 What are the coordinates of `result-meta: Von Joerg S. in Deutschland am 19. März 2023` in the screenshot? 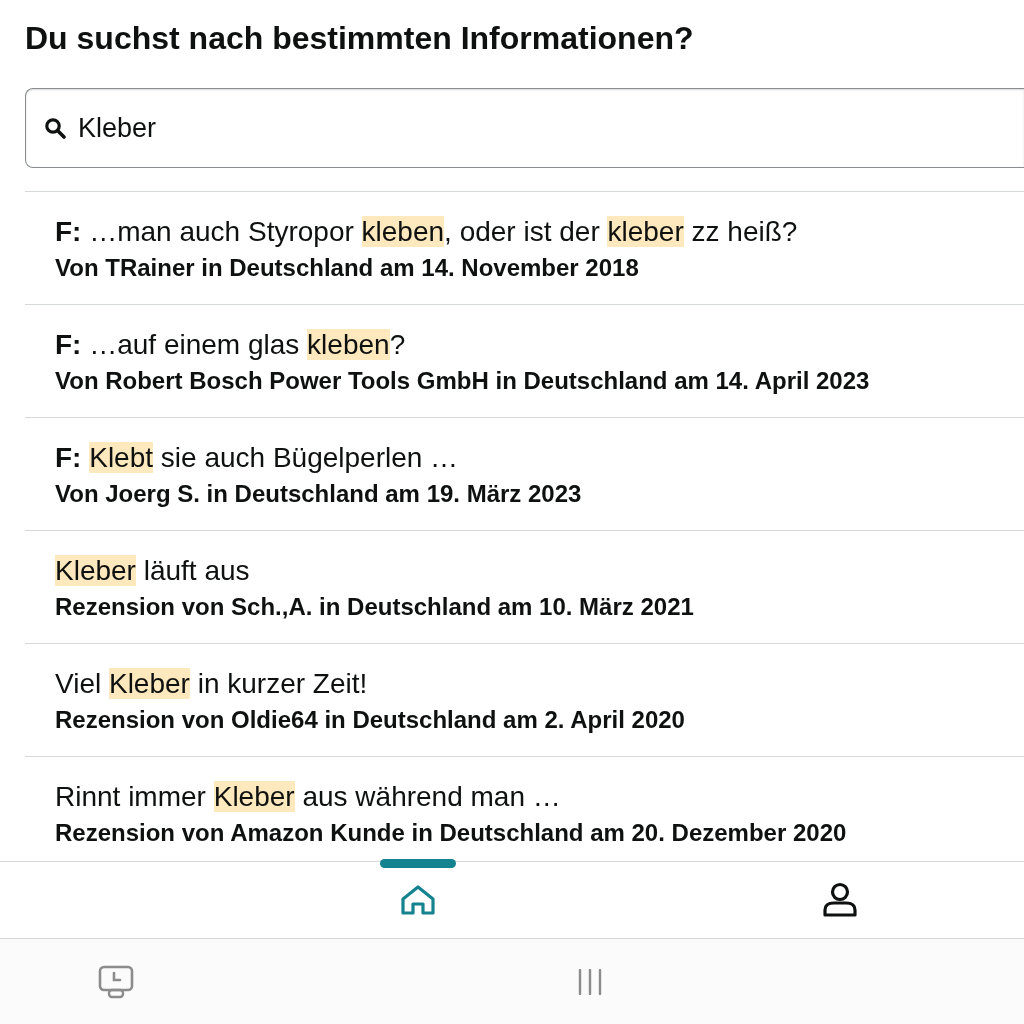 It's located at (319, 494).